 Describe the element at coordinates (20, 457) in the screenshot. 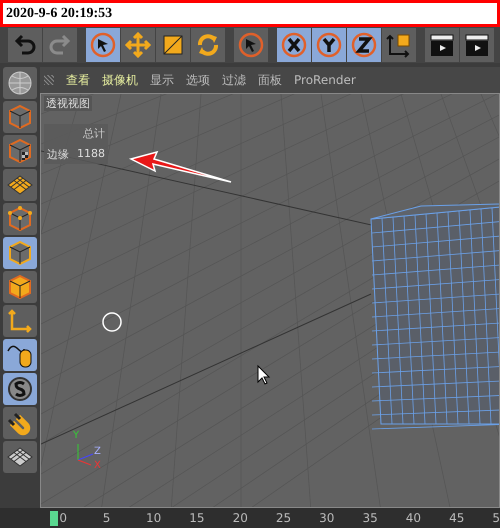

I see `floor-mode-button` at that location.